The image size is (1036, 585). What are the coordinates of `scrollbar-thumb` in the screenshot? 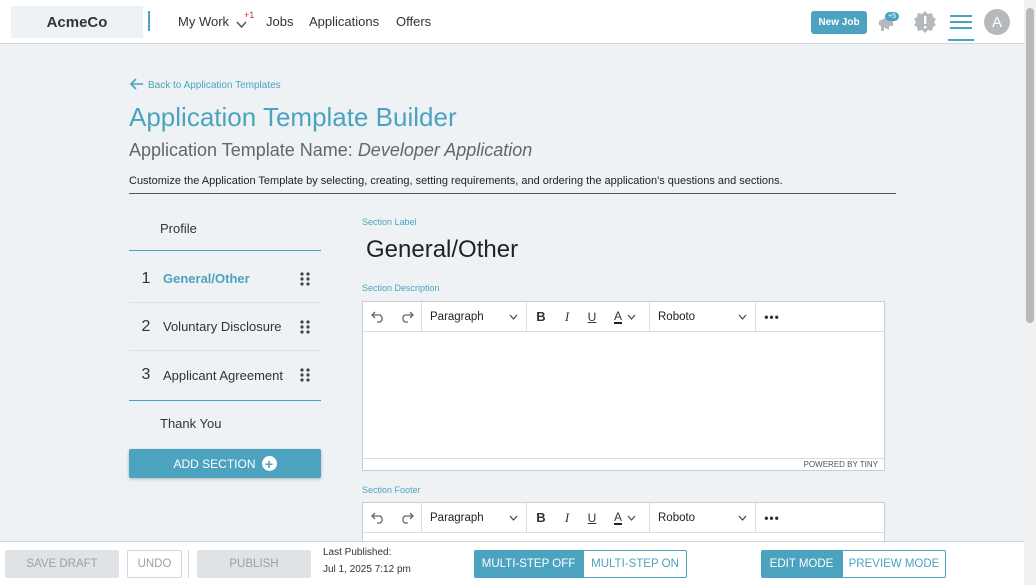 It's located at (1030, 165).